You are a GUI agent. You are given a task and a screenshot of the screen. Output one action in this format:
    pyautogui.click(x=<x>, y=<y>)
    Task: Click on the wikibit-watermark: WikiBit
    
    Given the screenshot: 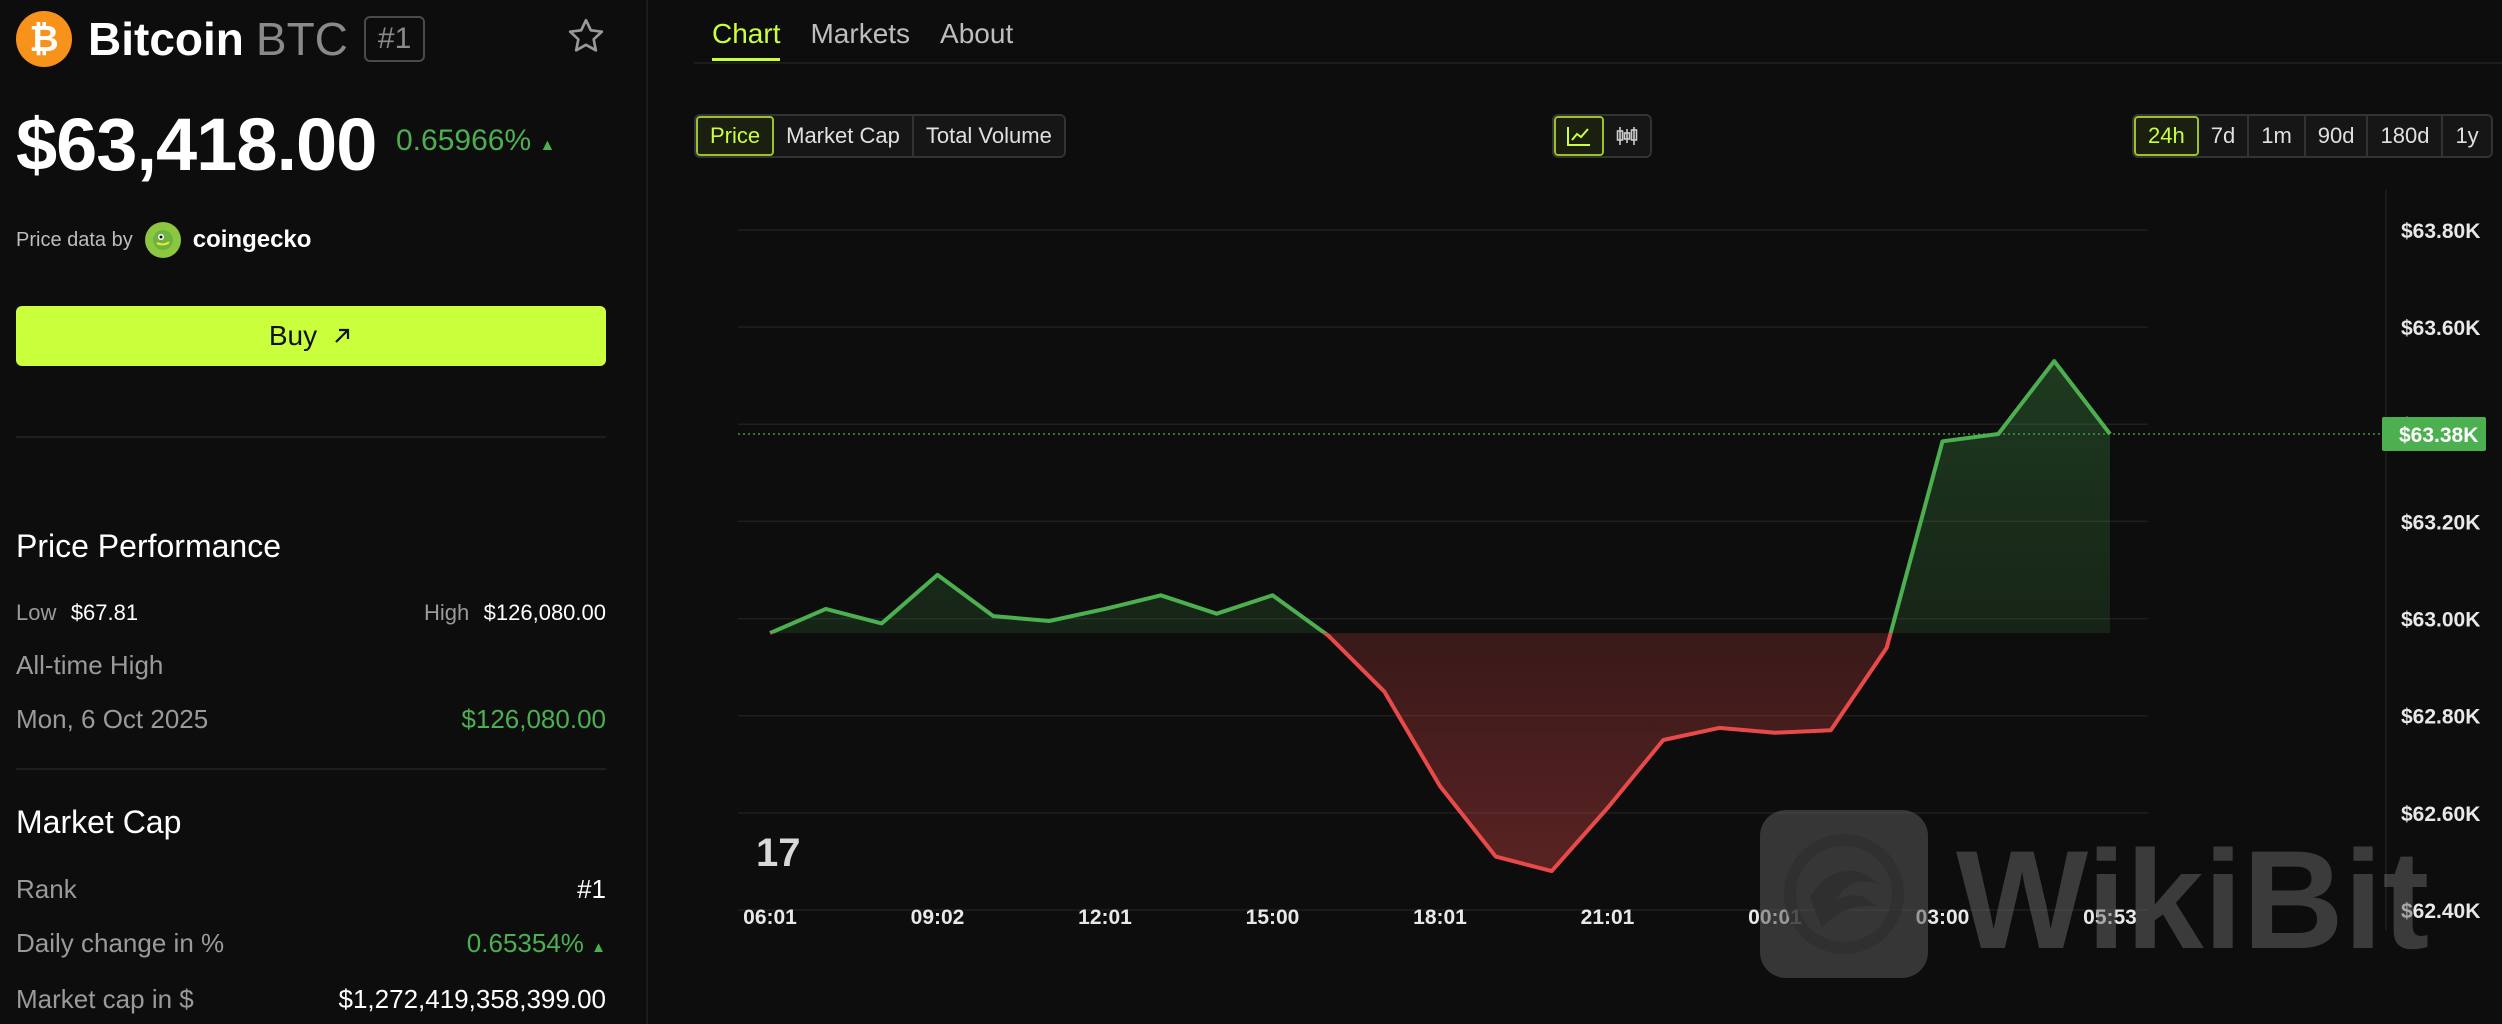 What is the action you would take?
    pyautogui.click(x=2094, y=894)
    